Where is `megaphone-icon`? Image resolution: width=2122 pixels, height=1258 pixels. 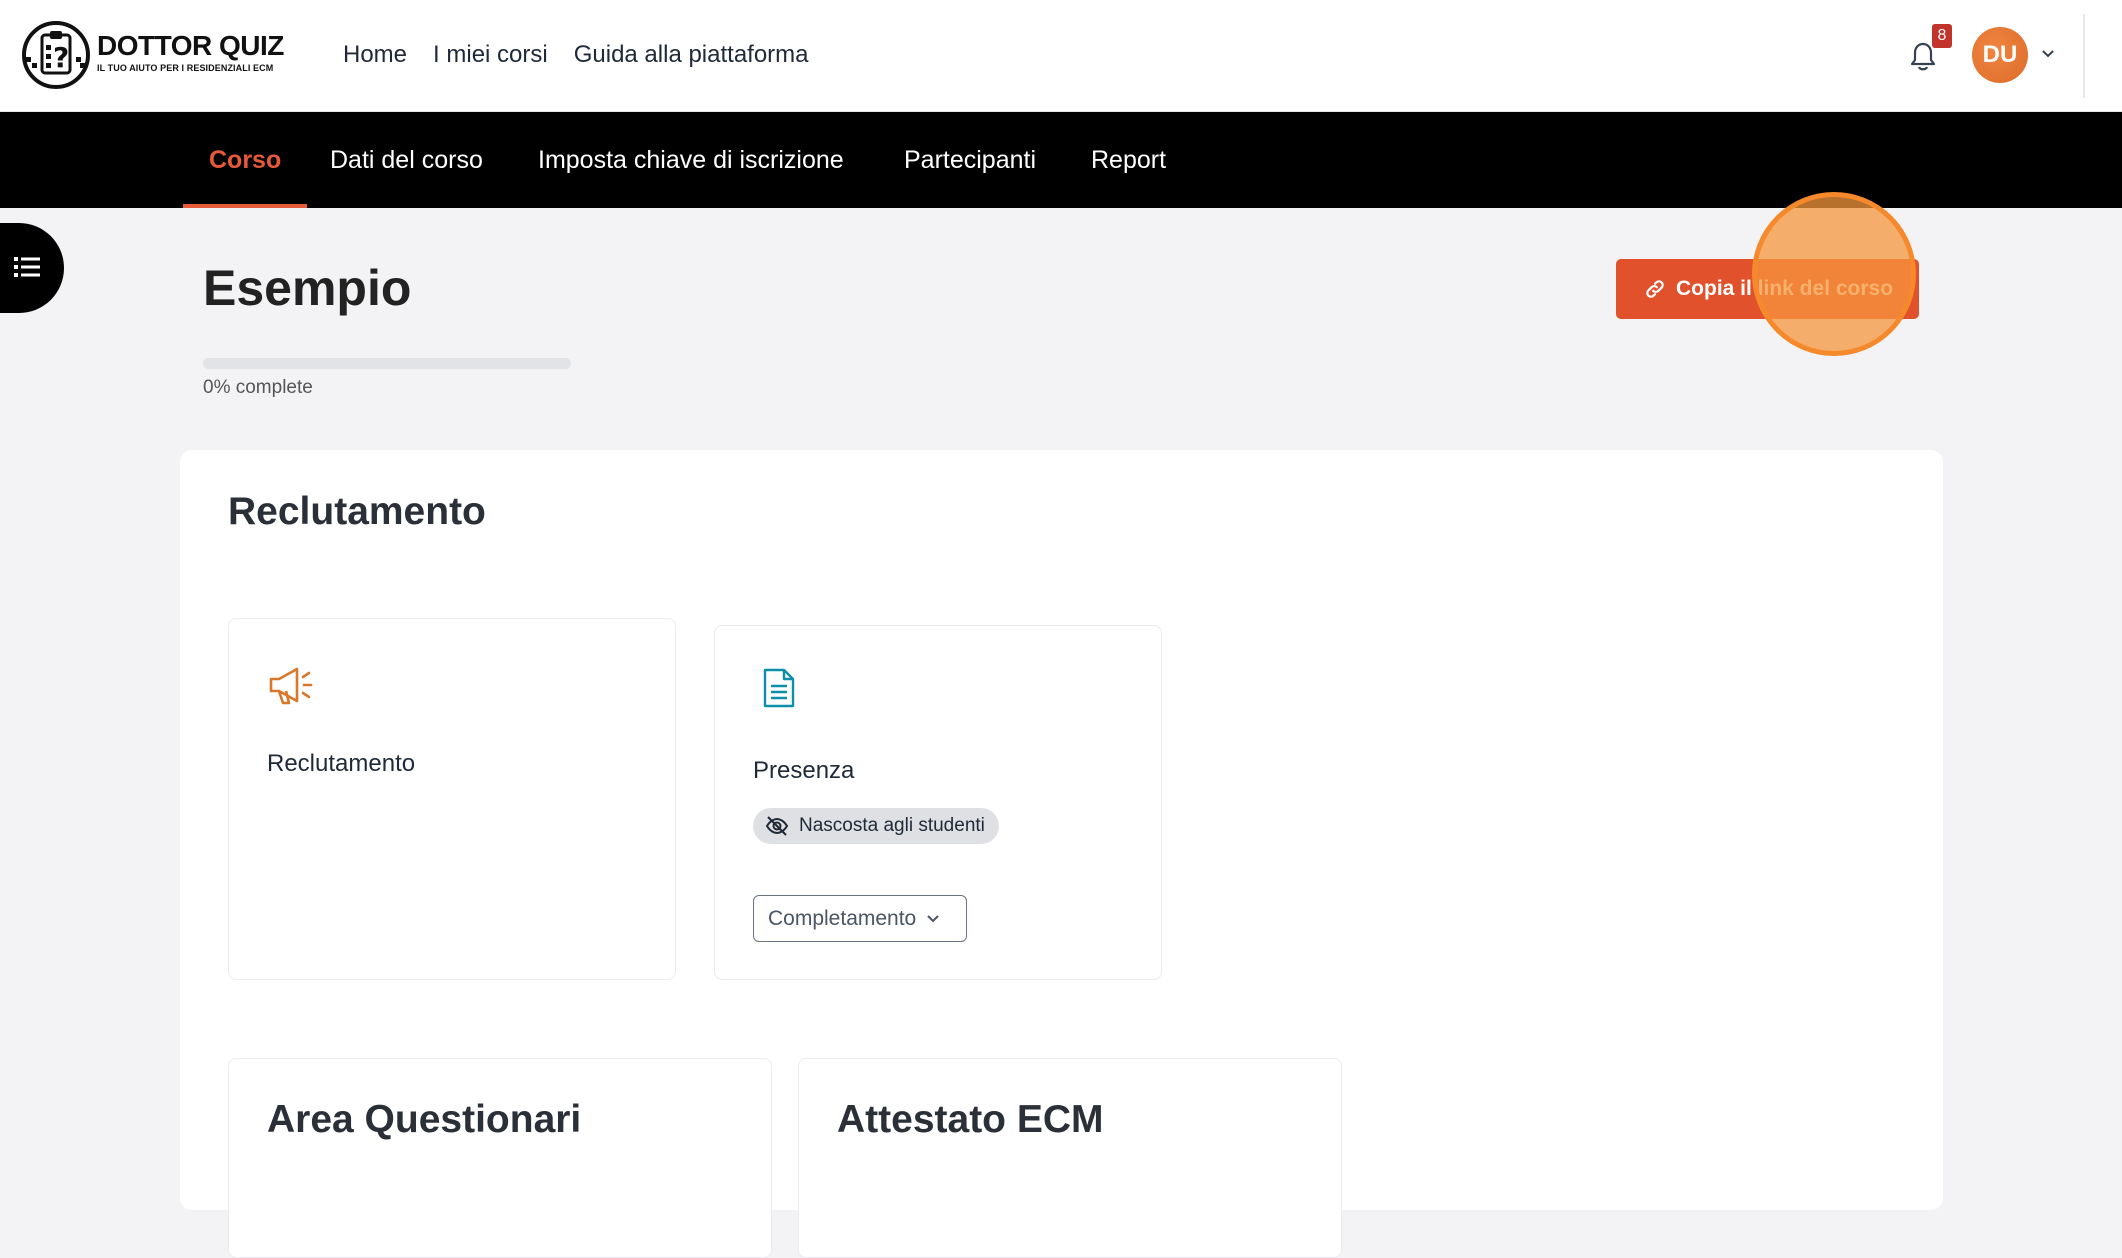
megaphone-icon is located at coordinates (291, 686).